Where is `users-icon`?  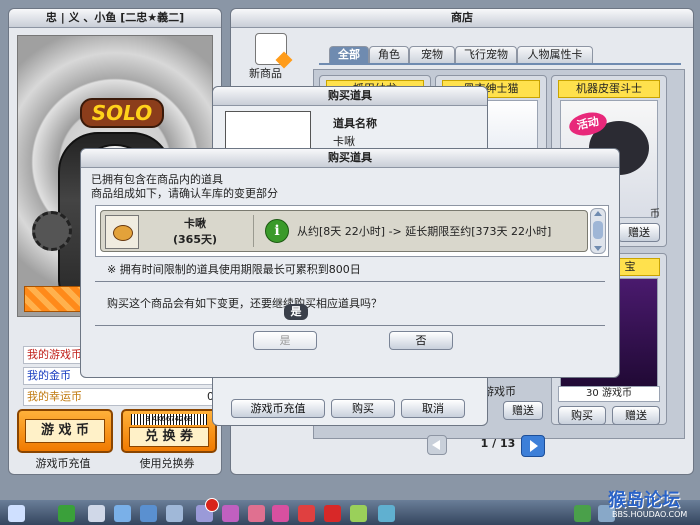
users-icon is located at coordinates (230, 513).